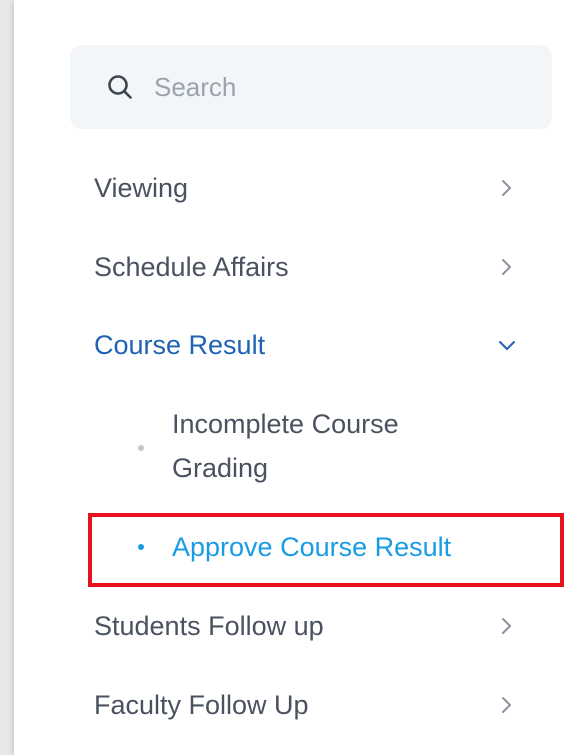  I want to click on nav-item-viewing: Viewing, so click(304, 188).